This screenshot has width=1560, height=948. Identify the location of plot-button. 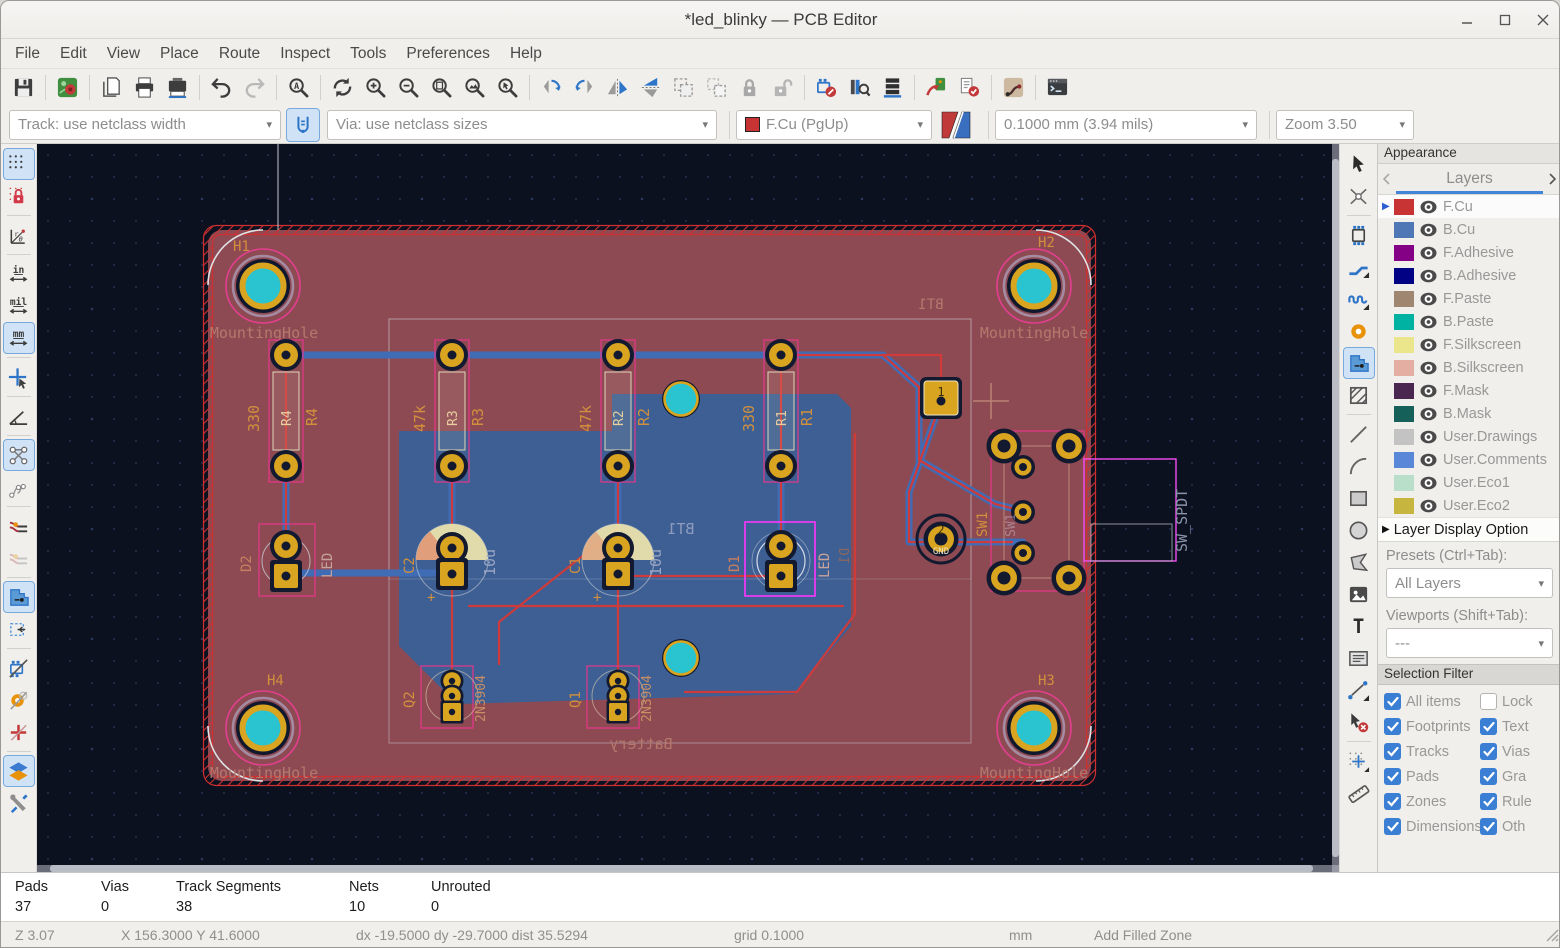
(177, 88).